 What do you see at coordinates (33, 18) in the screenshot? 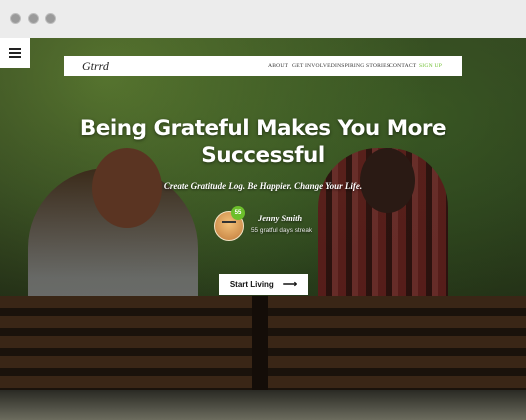
I see `window-minimize-button` at bounding box center [33, 18].